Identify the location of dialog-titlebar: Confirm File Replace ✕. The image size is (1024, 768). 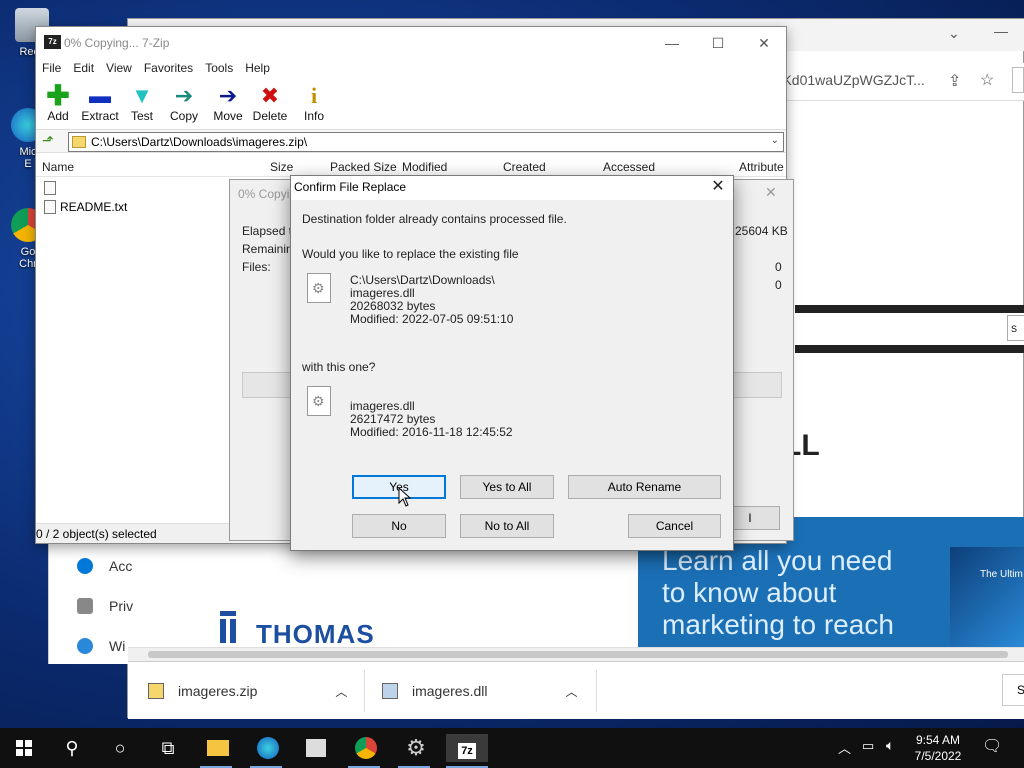
(512, 188).